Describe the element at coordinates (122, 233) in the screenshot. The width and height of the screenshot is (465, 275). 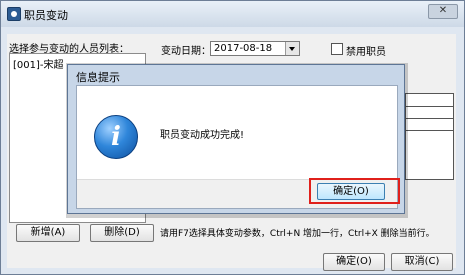
I see `delete-button: 删除(D)` at that location.